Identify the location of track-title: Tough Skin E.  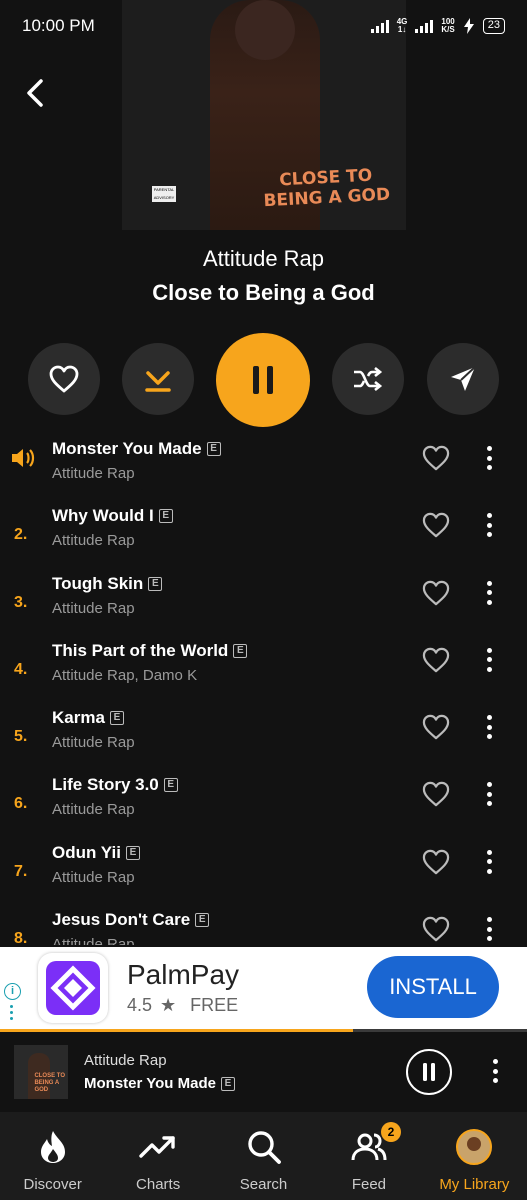
(107, 584).